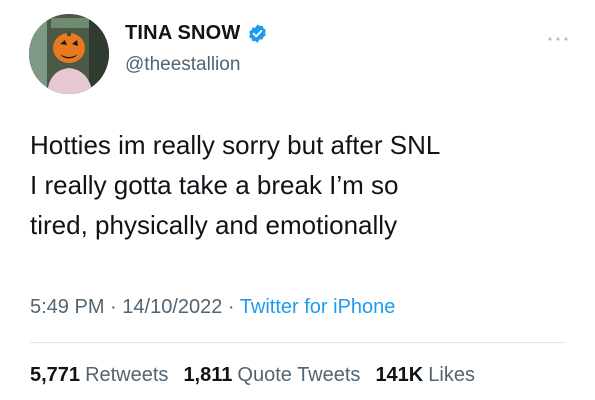 The width and height of the screenshot is (595, 400). I want to click on retweets-stat: 5,771 Retweets, so click(99, 375).